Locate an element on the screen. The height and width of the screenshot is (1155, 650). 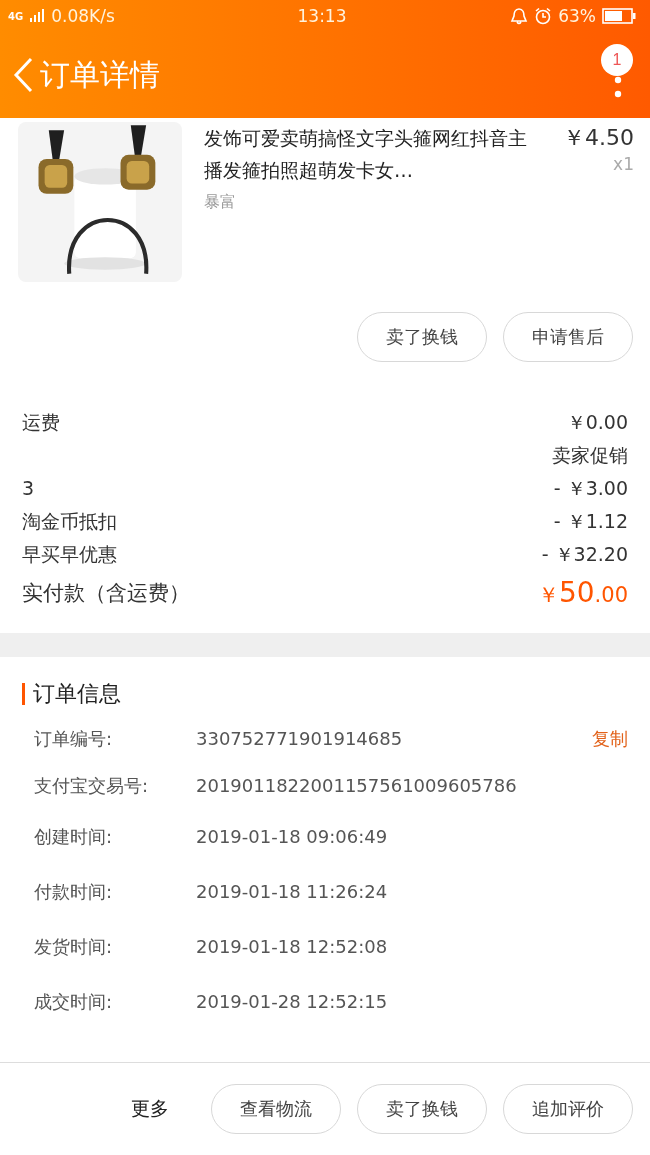
fee-label: 淘金币抵扣 is located at coordinates (69, 521).